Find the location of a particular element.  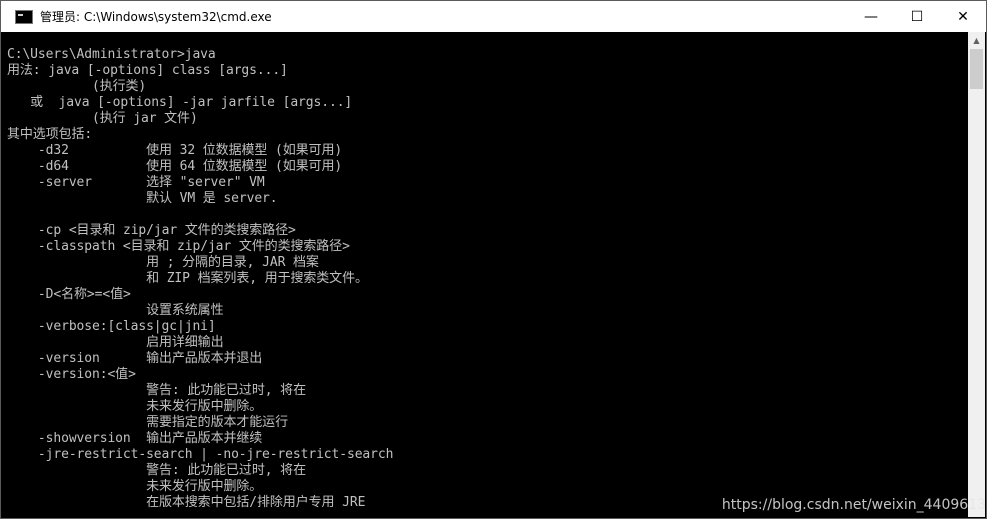

maximize-button: ☐ is located at coordinates (917, 16).